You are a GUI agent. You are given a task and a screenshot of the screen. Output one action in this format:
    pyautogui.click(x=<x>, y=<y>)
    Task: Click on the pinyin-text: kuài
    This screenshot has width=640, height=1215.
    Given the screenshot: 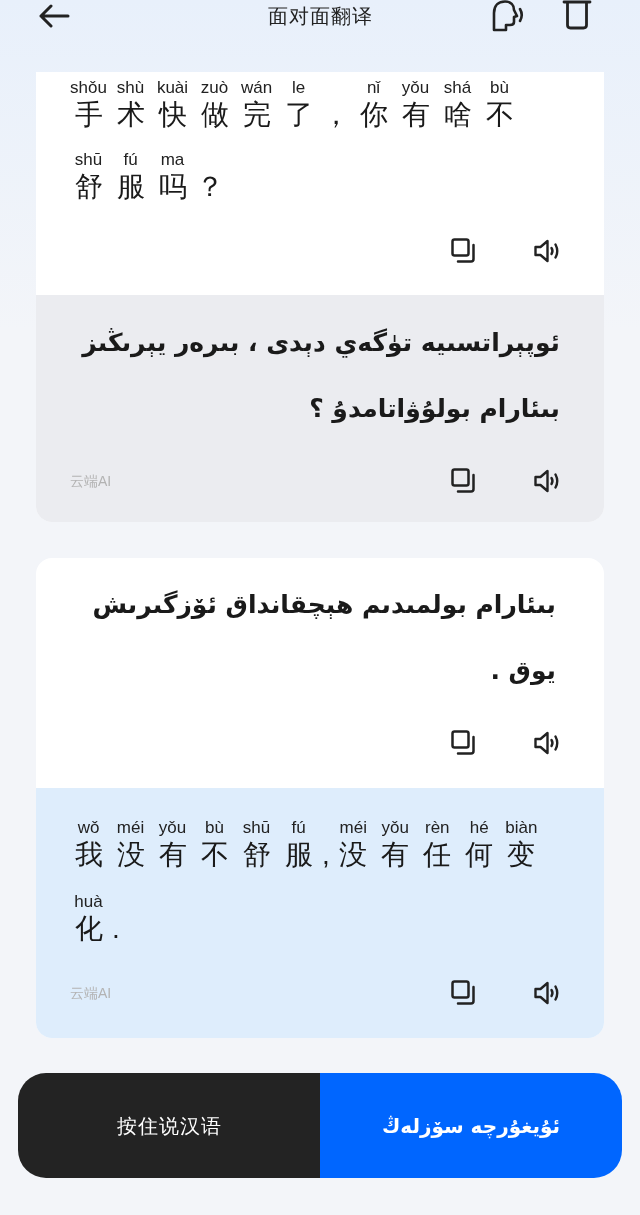 What is the action you would take?
    pyautogui.click(x=172, y=88)
    